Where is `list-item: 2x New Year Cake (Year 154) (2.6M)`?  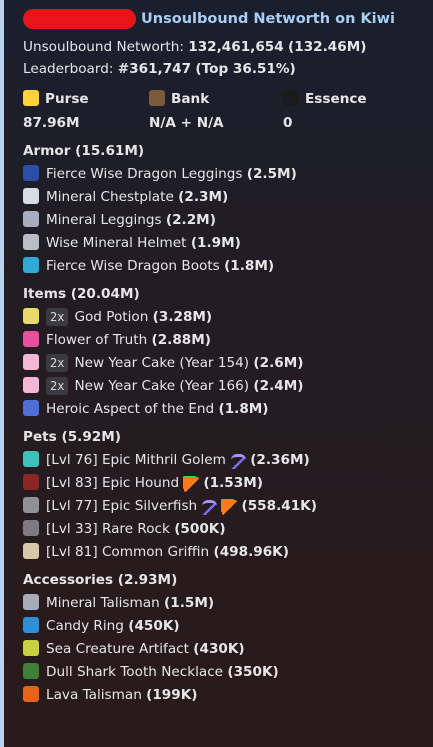 list-item: 2x New Year Cake (Year 154) (2.6M) is located at coordinates (223, 362).